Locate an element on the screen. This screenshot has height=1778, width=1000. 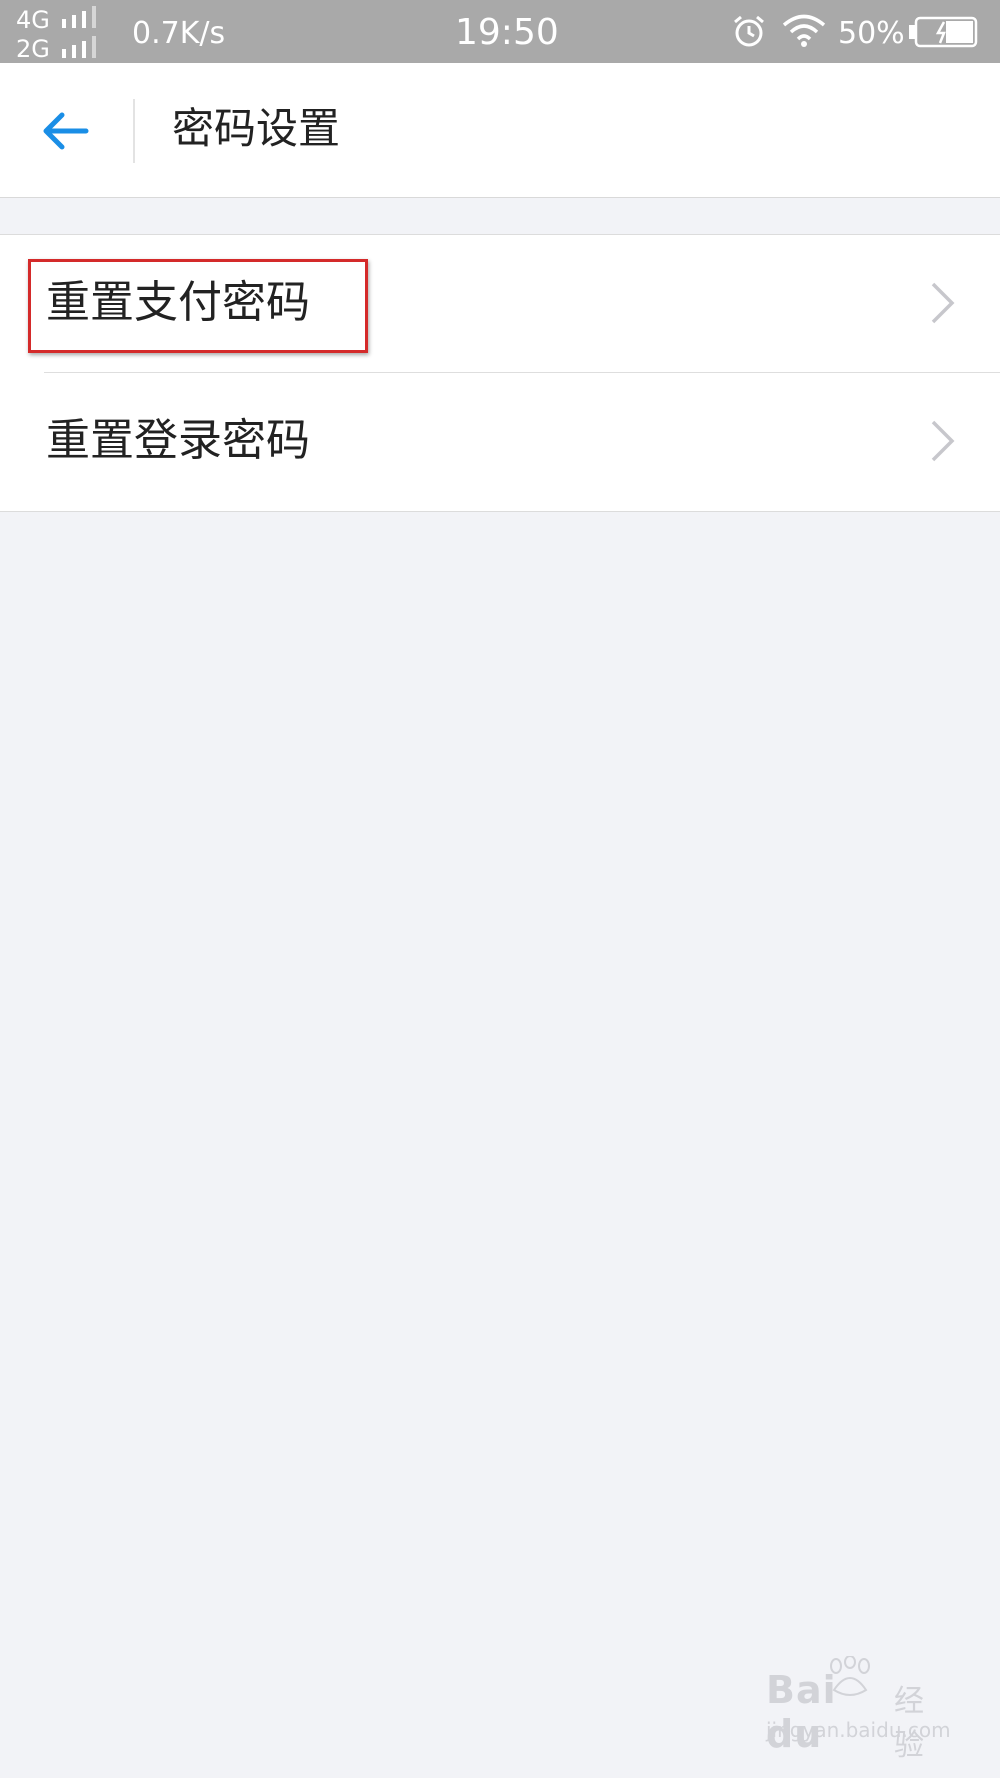
network-speed: 0.7K/s is located at coordinates (179, 33).